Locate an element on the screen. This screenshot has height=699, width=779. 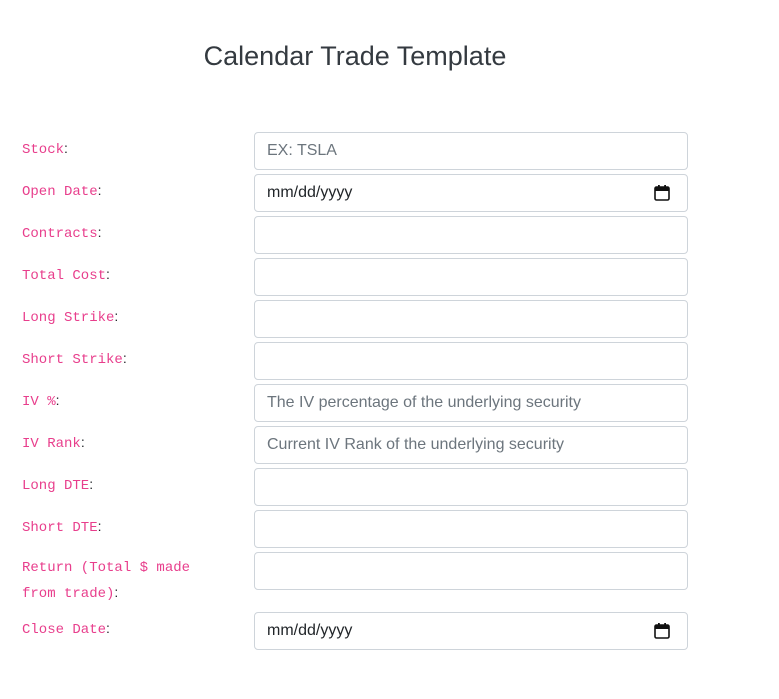
stock-input is located at coordinates (471, 151).